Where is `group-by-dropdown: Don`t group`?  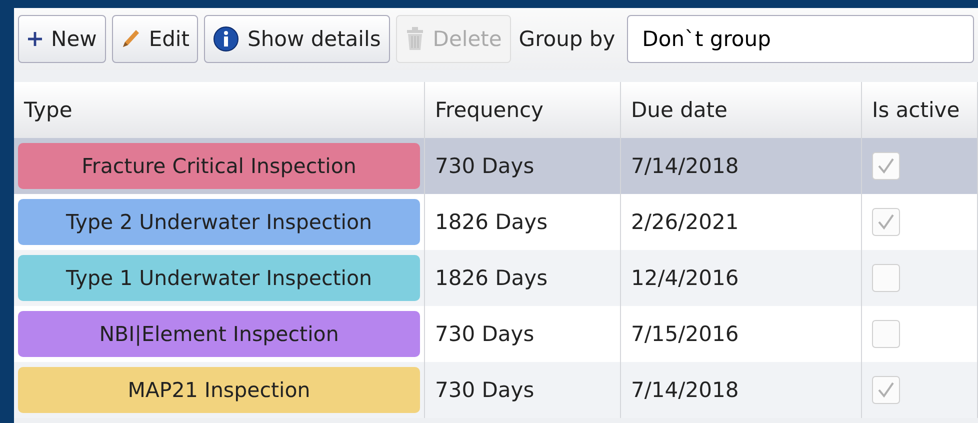
group-by-dropdown: Don`t group is located at coordinates (800, 39).